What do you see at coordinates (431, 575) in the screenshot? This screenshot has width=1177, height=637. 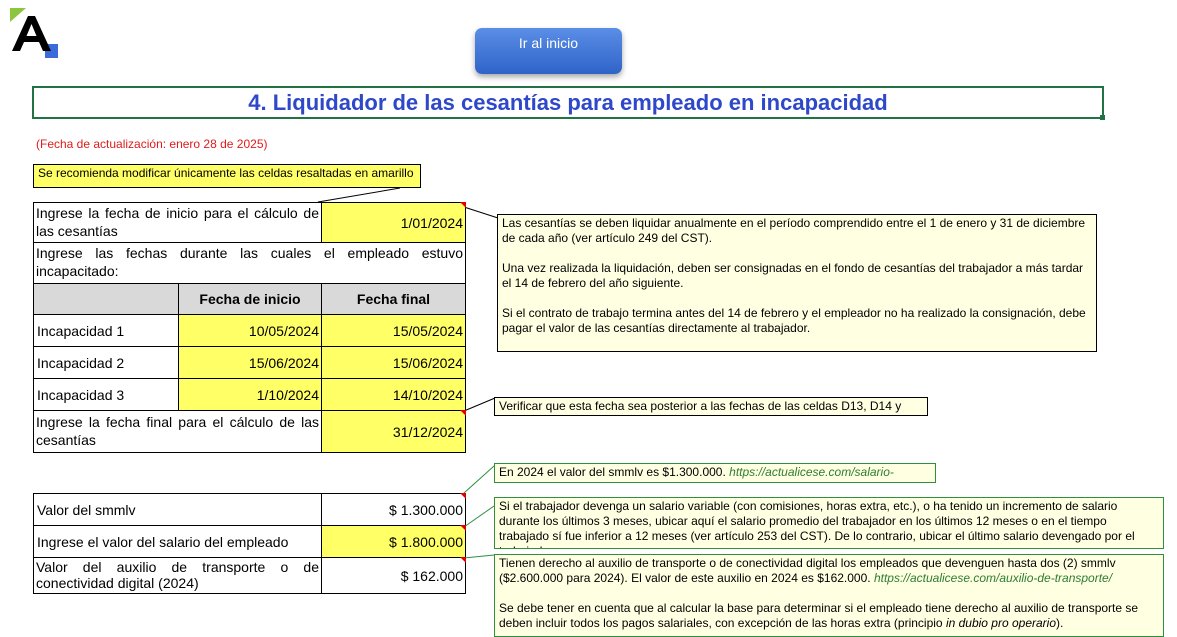 I see `transport-value: $ 162.000` at bounding box center [431, 575].